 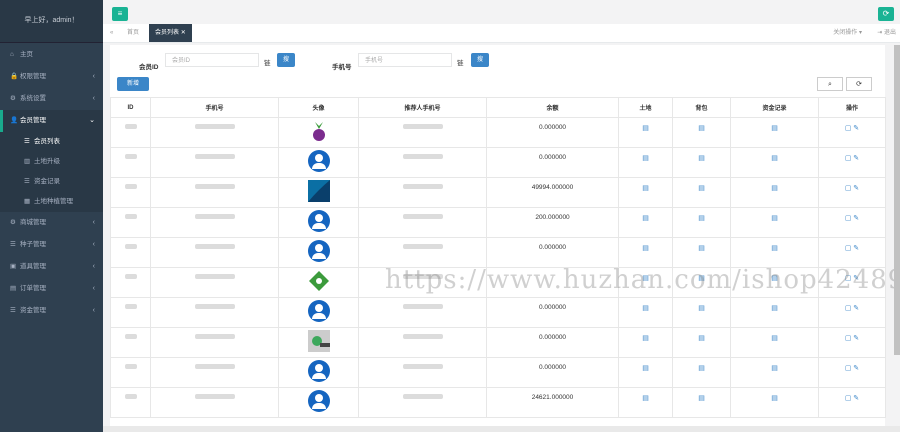 What do you see at coordinates (120, 14) in the screenshot?
I see `menu-toggle-button: ≡` at bounding box center [120, 14].